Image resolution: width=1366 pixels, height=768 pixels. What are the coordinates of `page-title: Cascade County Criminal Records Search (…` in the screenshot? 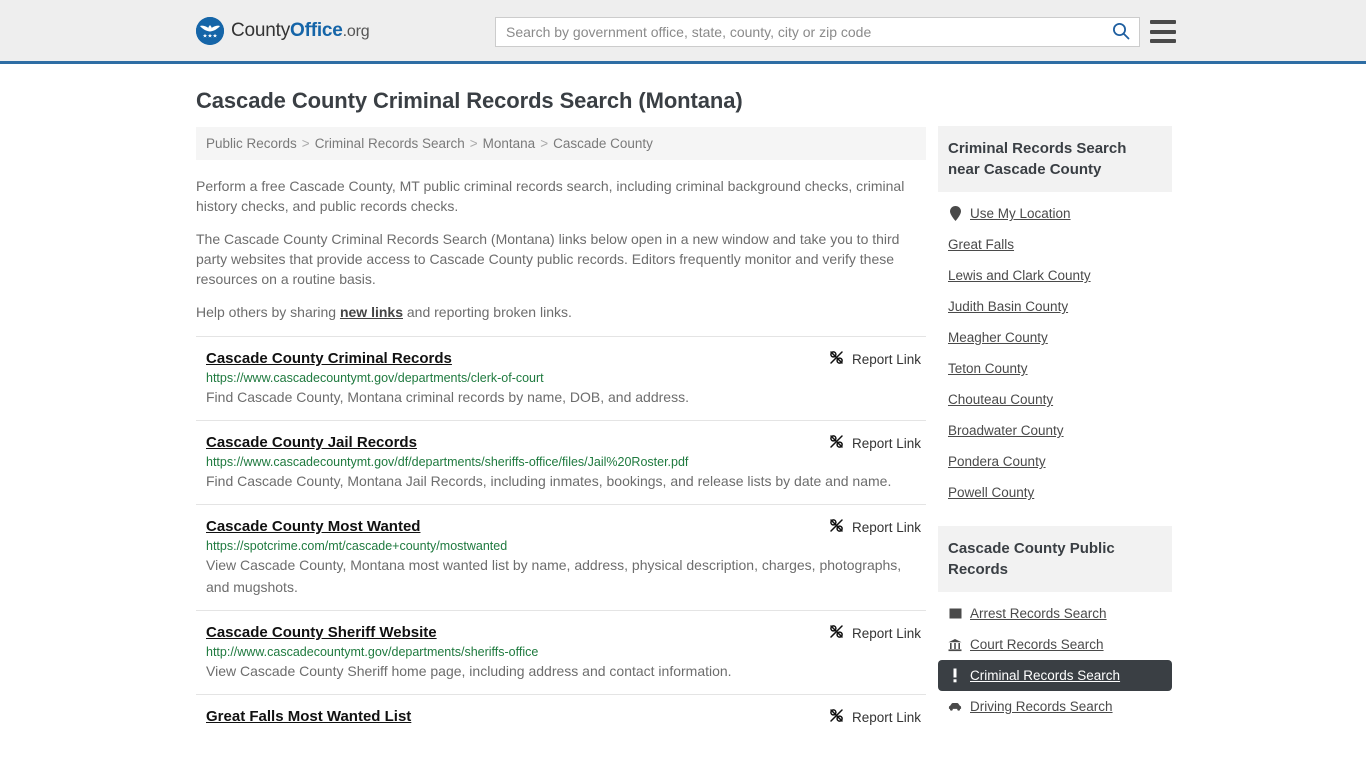 It's located at (469, 100).